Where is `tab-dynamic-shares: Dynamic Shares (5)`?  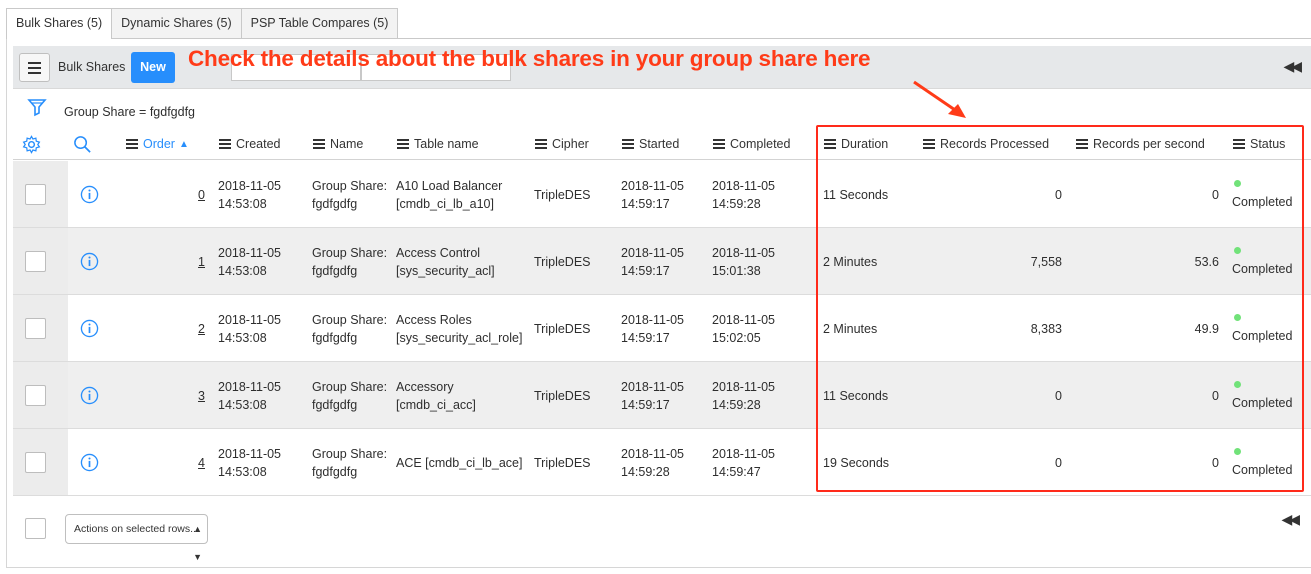
tab-dynamic-shares: Dynamic Shares (5) is located at coordinates (176, 23).